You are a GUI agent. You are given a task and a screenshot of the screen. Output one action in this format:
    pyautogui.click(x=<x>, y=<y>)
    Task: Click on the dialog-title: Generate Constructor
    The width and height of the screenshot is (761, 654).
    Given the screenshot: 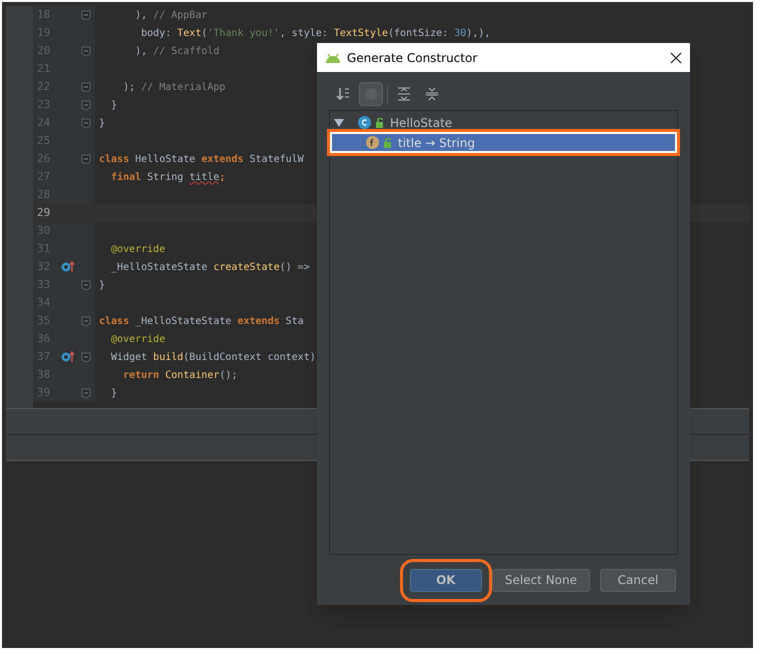 What is the action you would take?
    pyautogui.click(x=412, y=58)
    